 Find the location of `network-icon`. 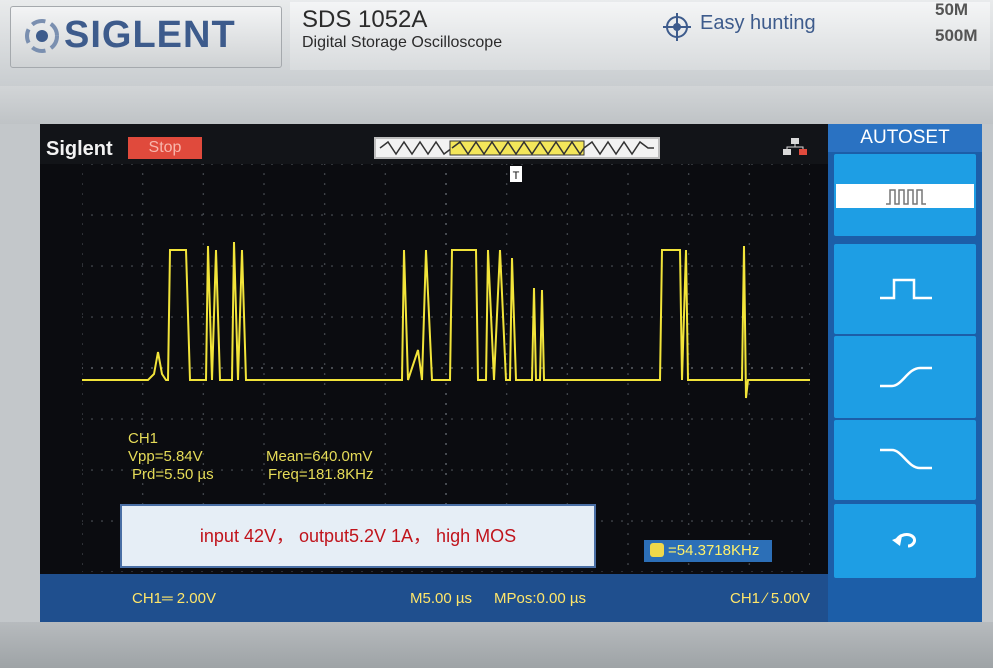

network-icon is located at coordinates (795, 146).